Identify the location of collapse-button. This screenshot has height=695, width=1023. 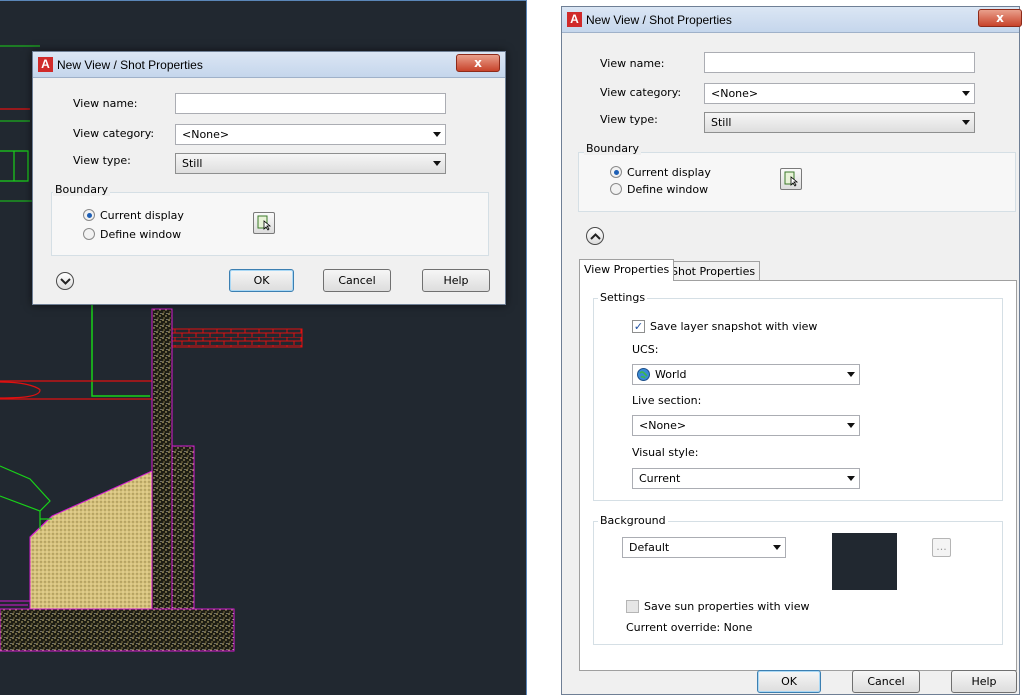
(595, 236).